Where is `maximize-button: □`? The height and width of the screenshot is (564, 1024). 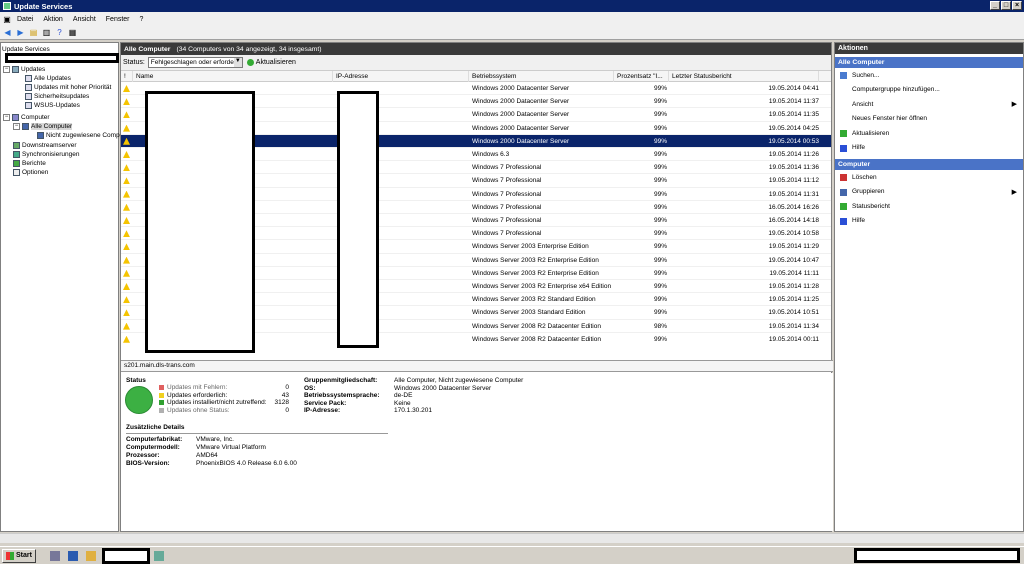
maximize-button: □ is located at coordinates (1006, 5).